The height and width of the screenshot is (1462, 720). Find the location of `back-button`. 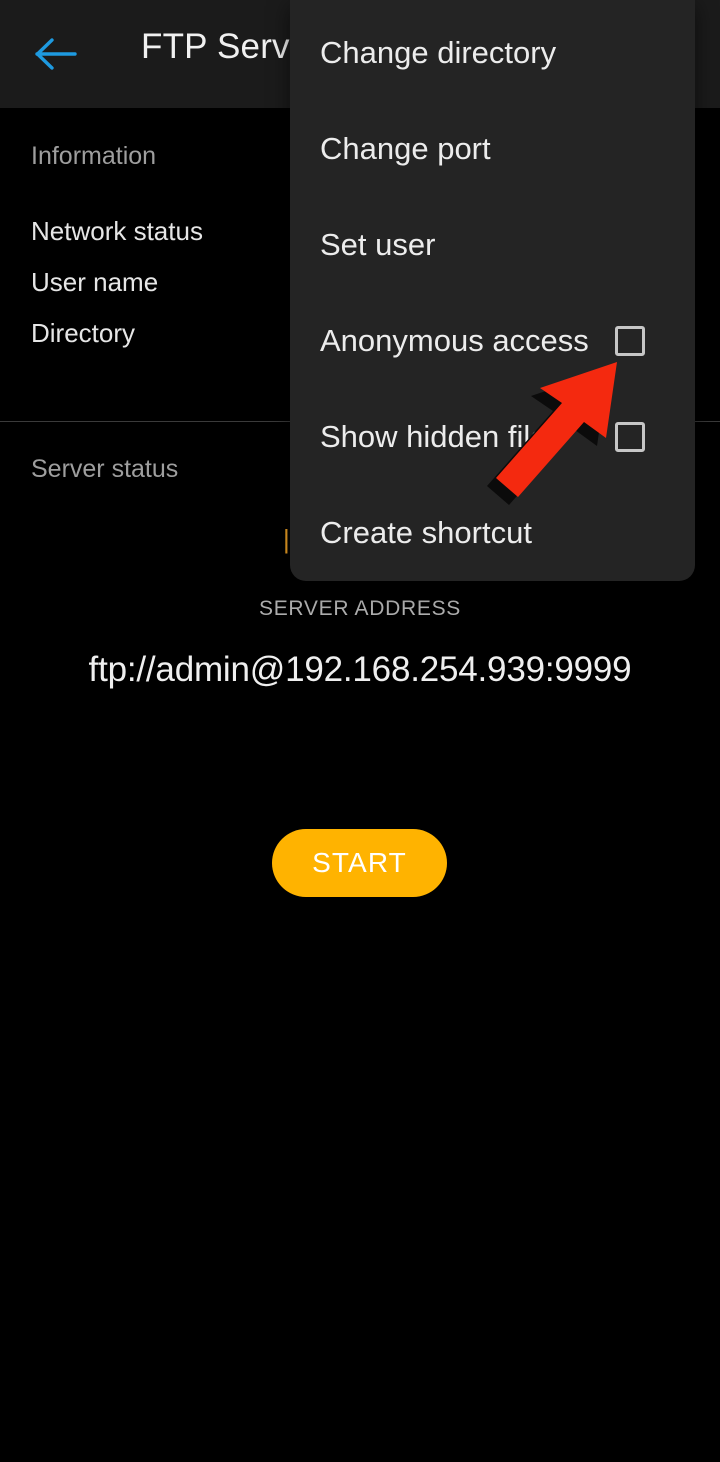

back-button is located at coordinates (56, 54).